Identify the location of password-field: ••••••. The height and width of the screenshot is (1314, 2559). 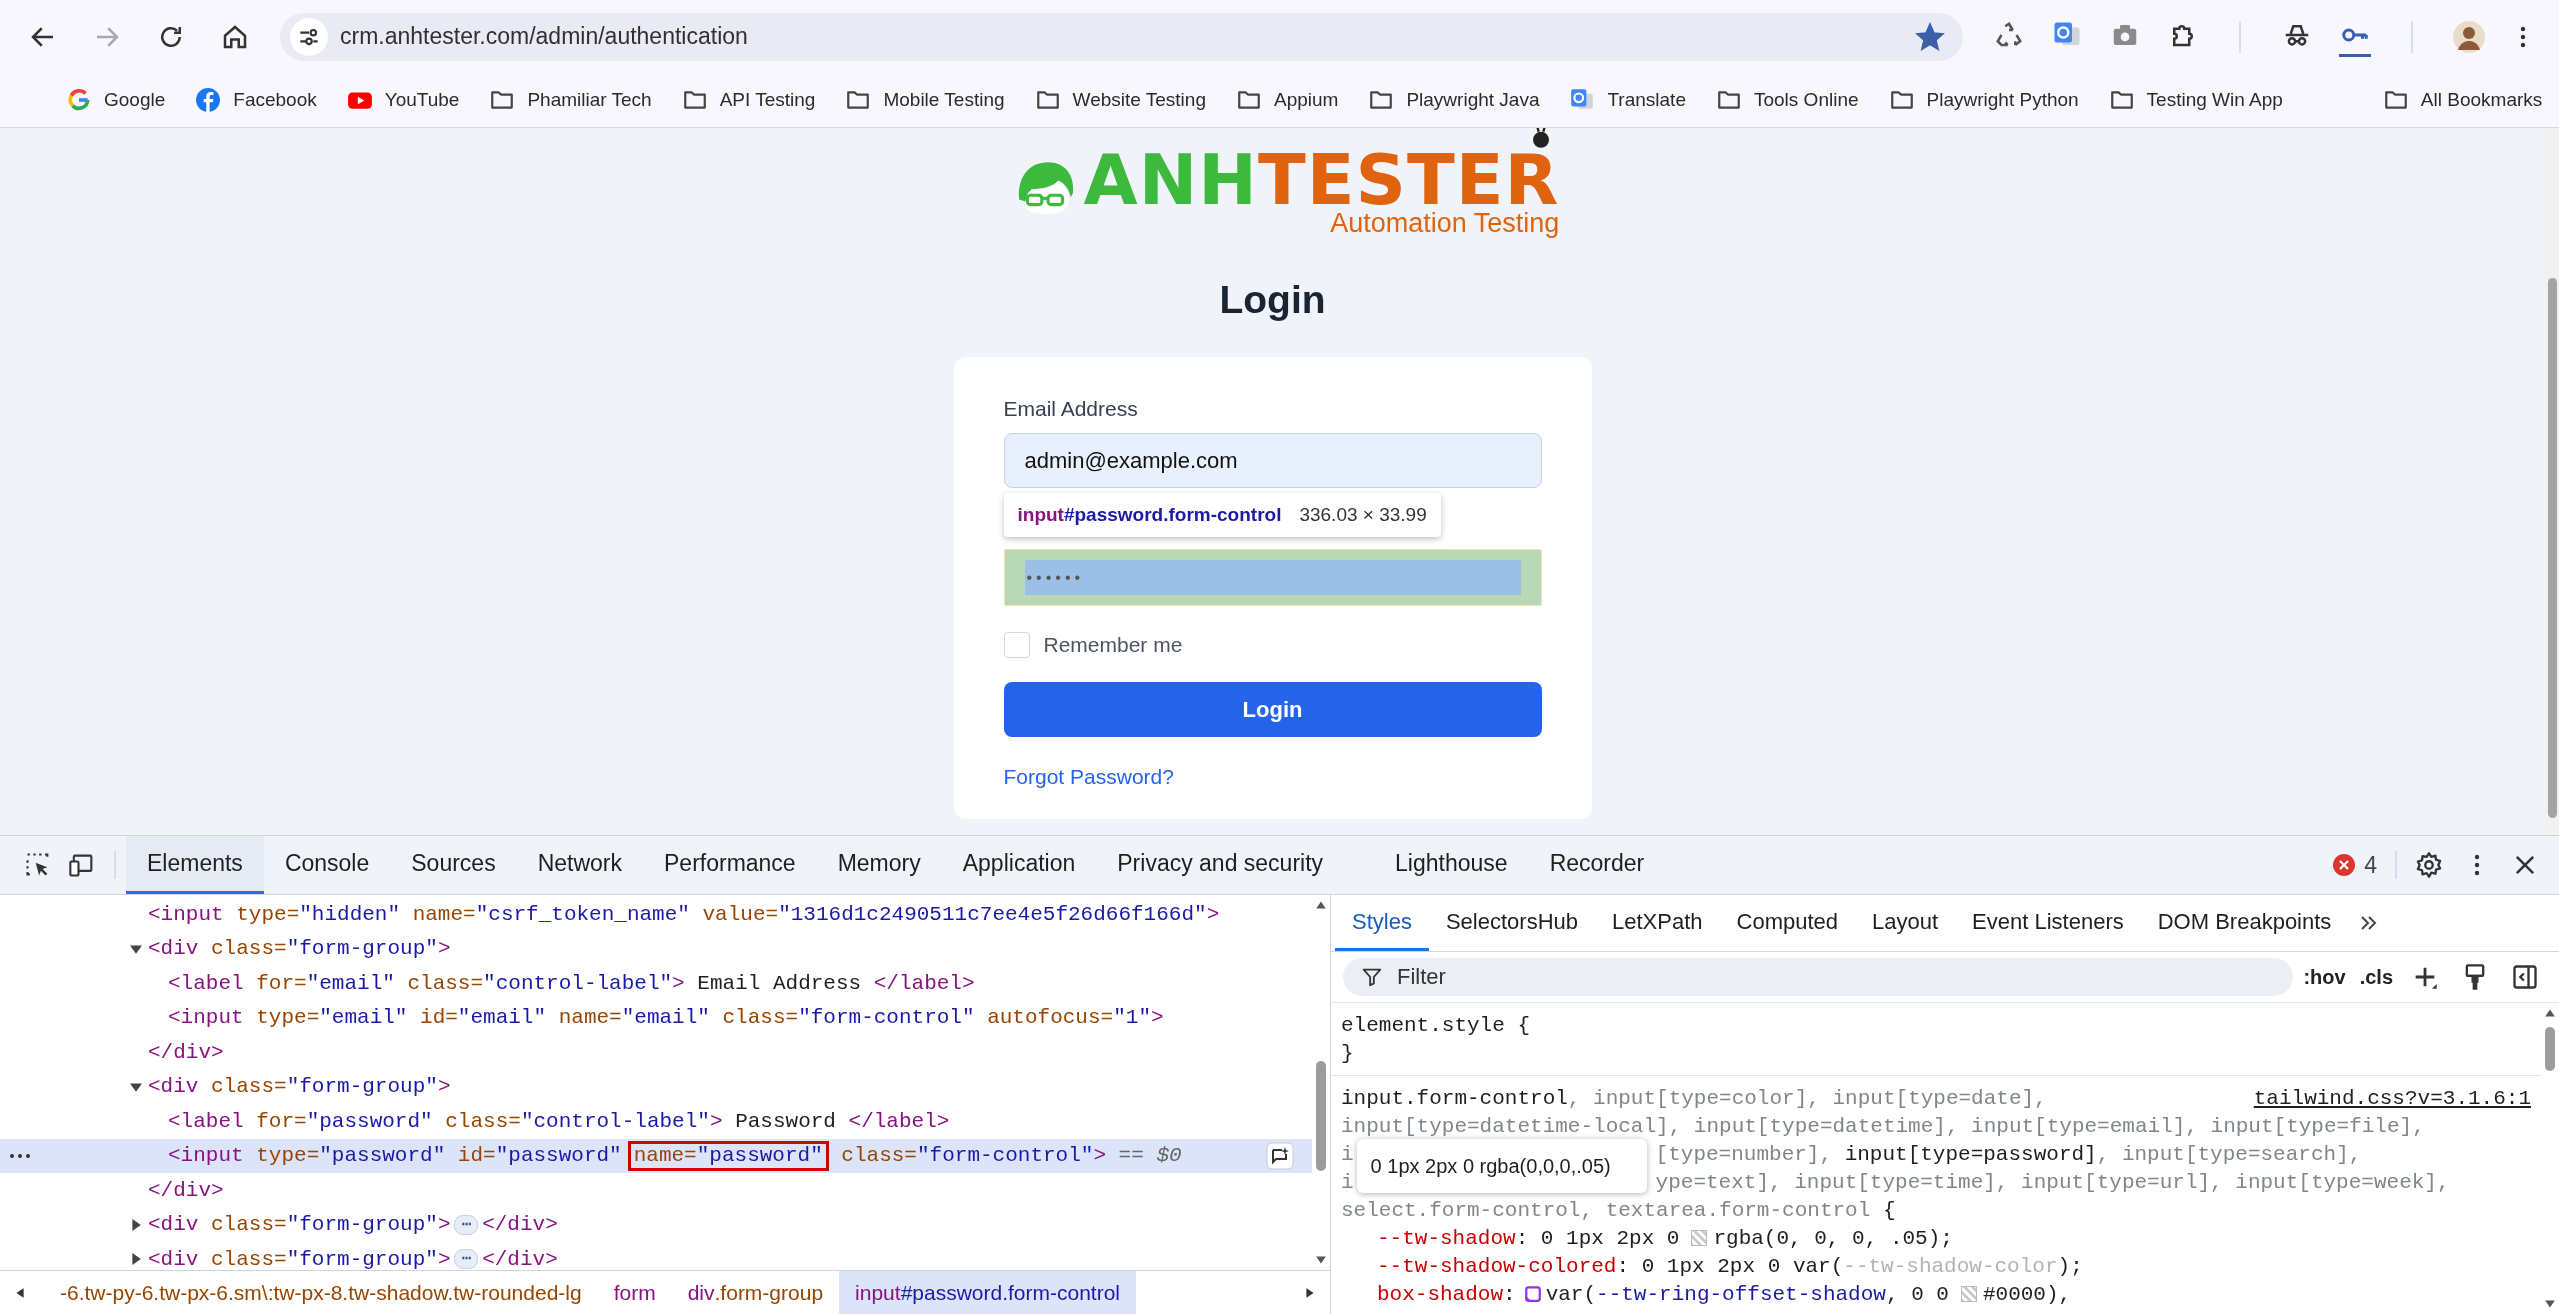
(1272, 577).